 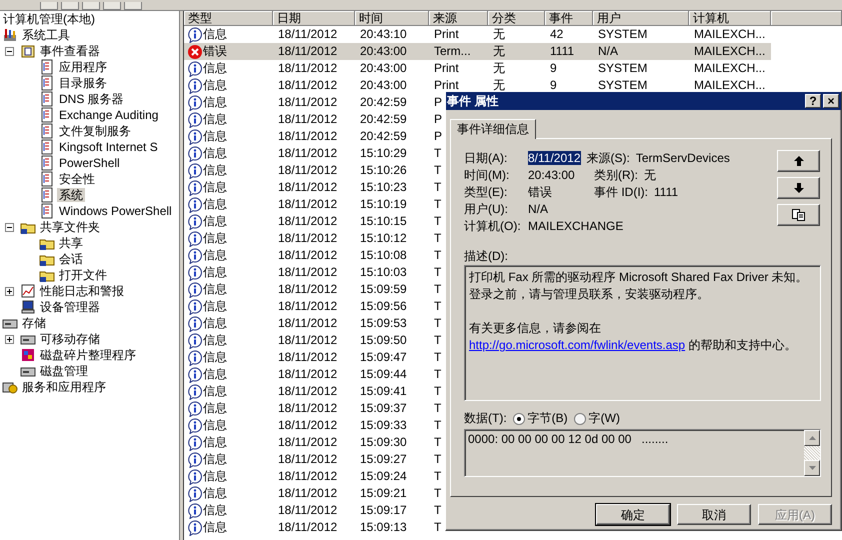 I want to click on tree-item: 共享文件夹, so click(x=70, y=227).